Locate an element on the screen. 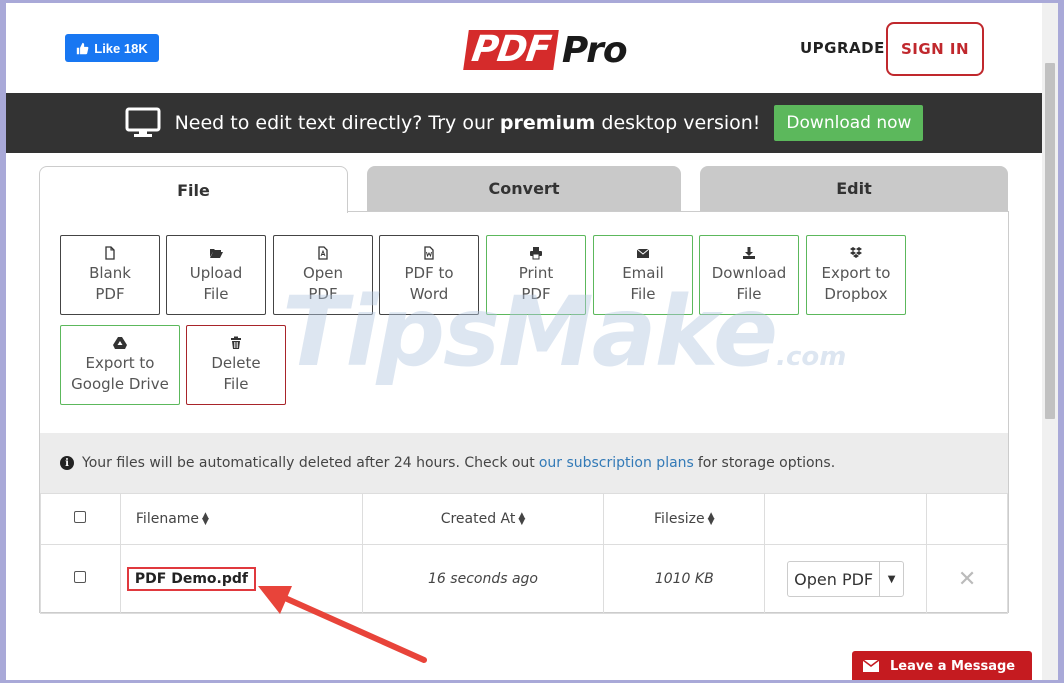 The width and height of the screenshot is (1064, 683). monitor-icon is located at coordinates (143, 122).